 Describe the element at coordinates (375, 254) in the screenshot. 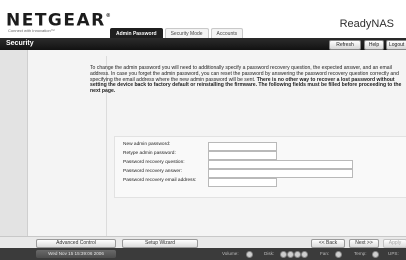

I see `temp-status-icon` at that location.